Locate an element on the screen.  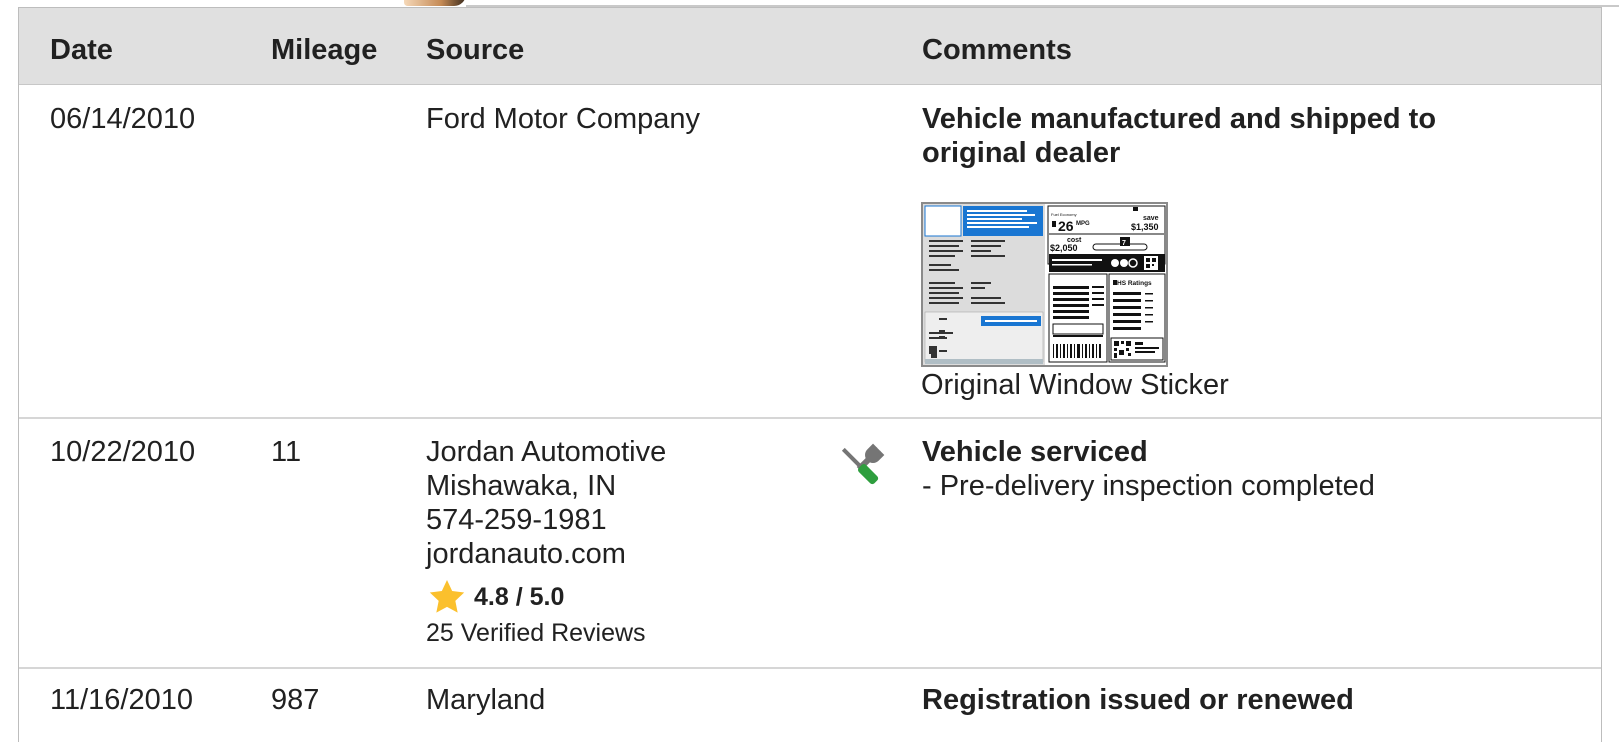
header-source: Source is located at coordinates (475, 50).